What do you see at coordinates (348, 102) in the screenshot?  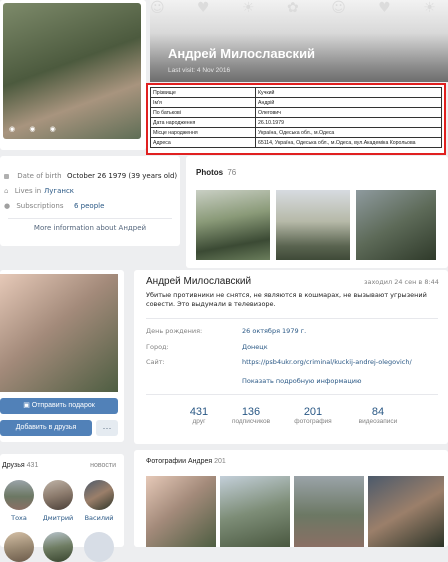 I see `info-table-value: Андрій` at bounding box center [348, 102].